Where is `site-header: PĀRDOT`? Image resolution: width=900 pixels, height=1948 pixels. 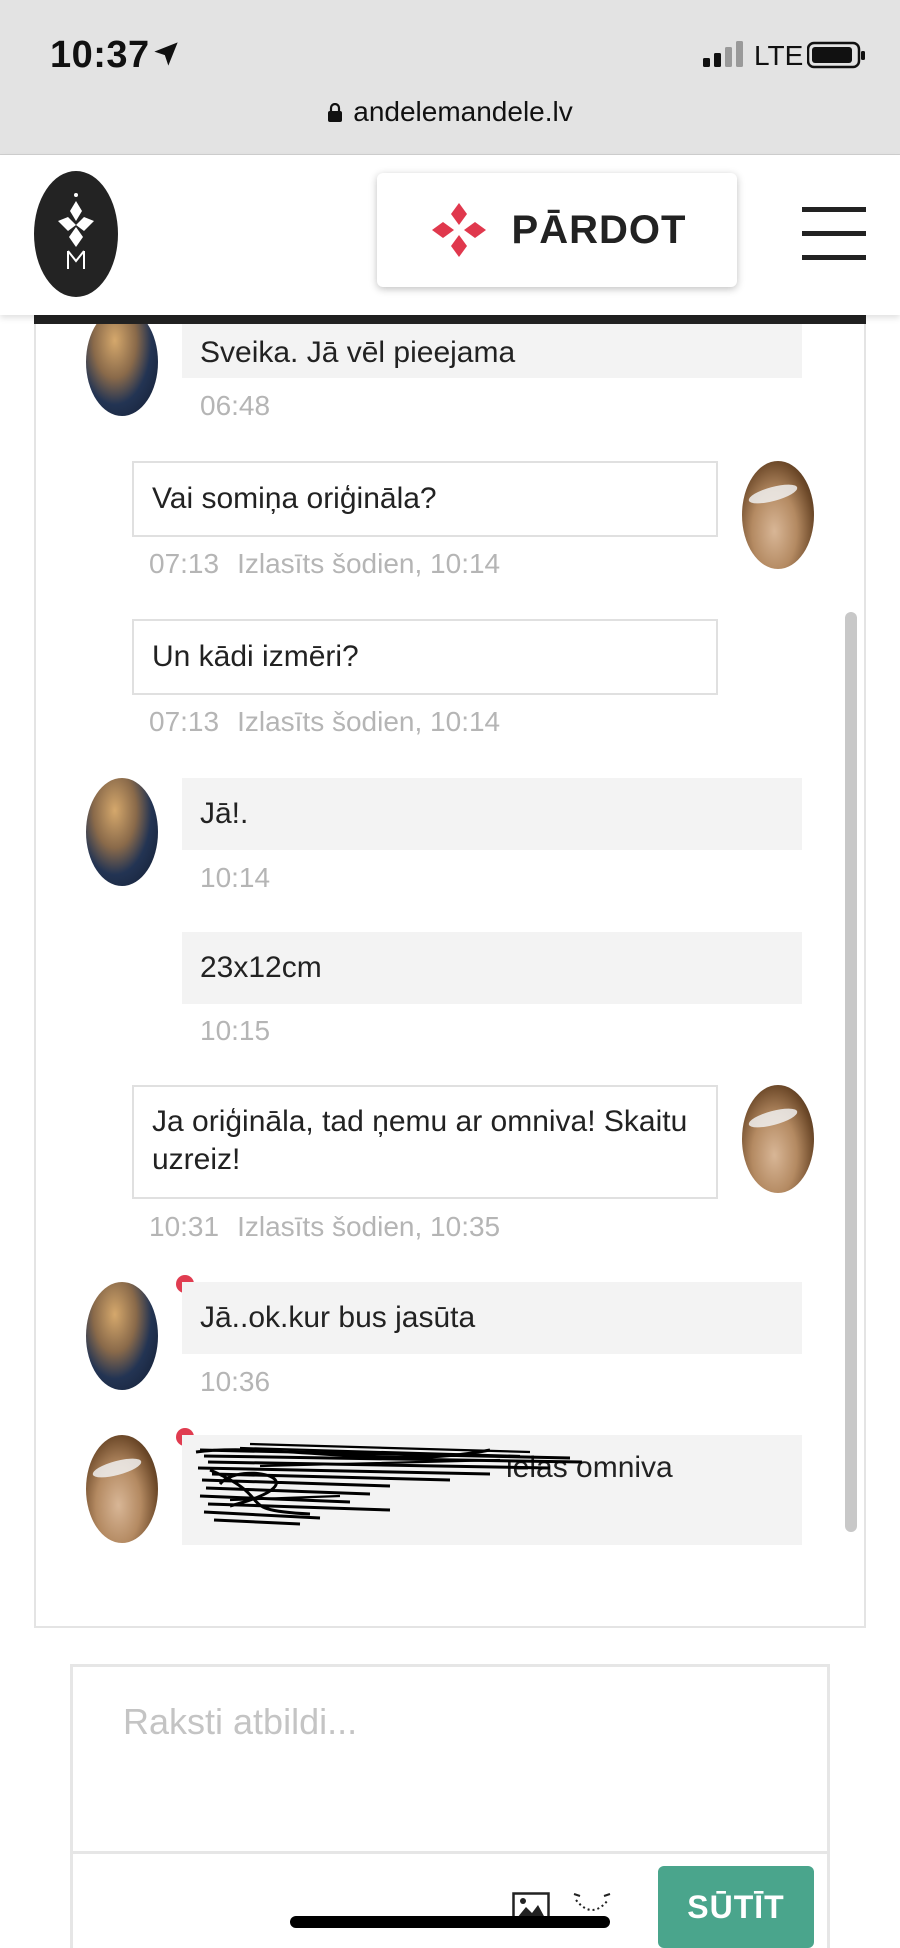
site-header: PĀRDOT is located at coordinates (450, 235).